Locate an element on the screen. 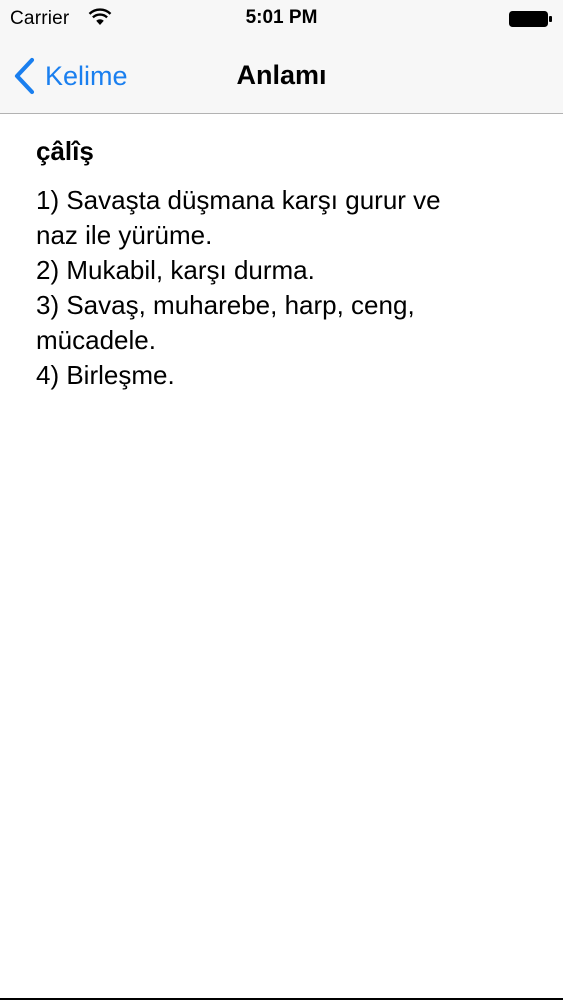 The height and width of the screenshot is (1000, 563). meaning-line: 1) Savaşta düşmana karşı gurur ve is located at coordinates (238, 200).